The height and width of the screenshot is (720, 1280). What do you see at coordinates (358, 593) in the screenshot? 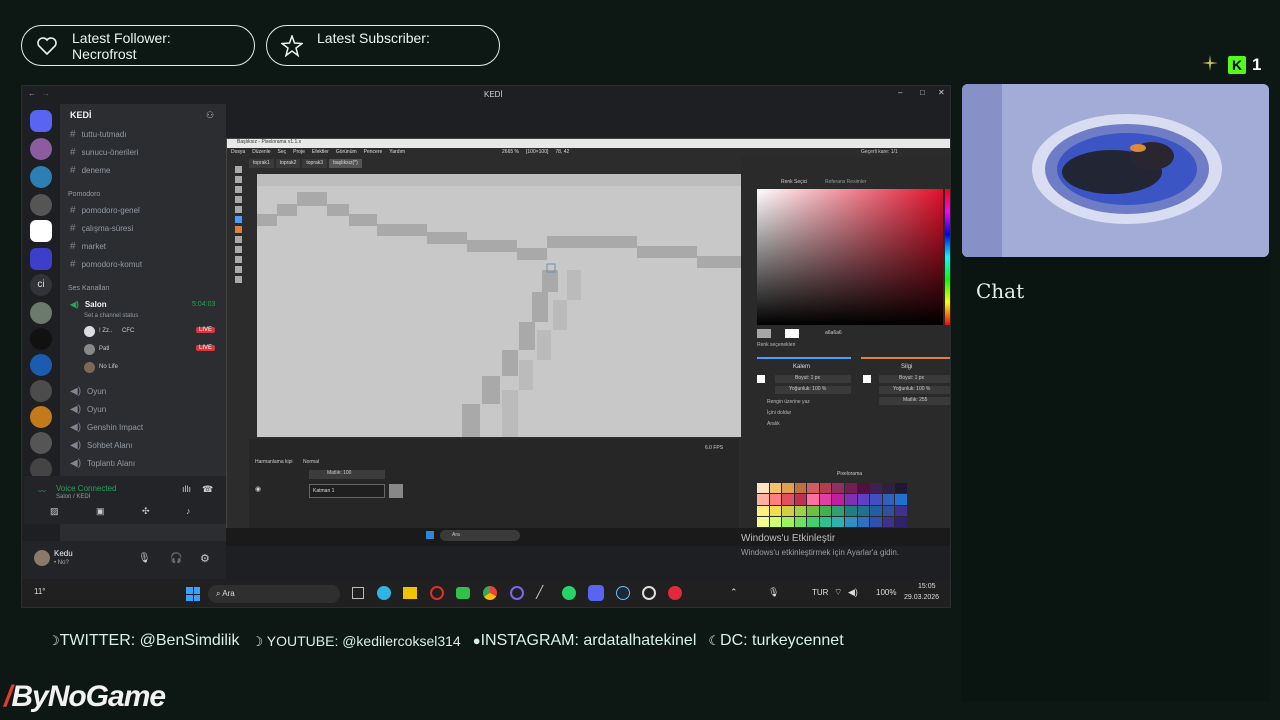
I see `task-view-icon` at bounding box center [358, 593].